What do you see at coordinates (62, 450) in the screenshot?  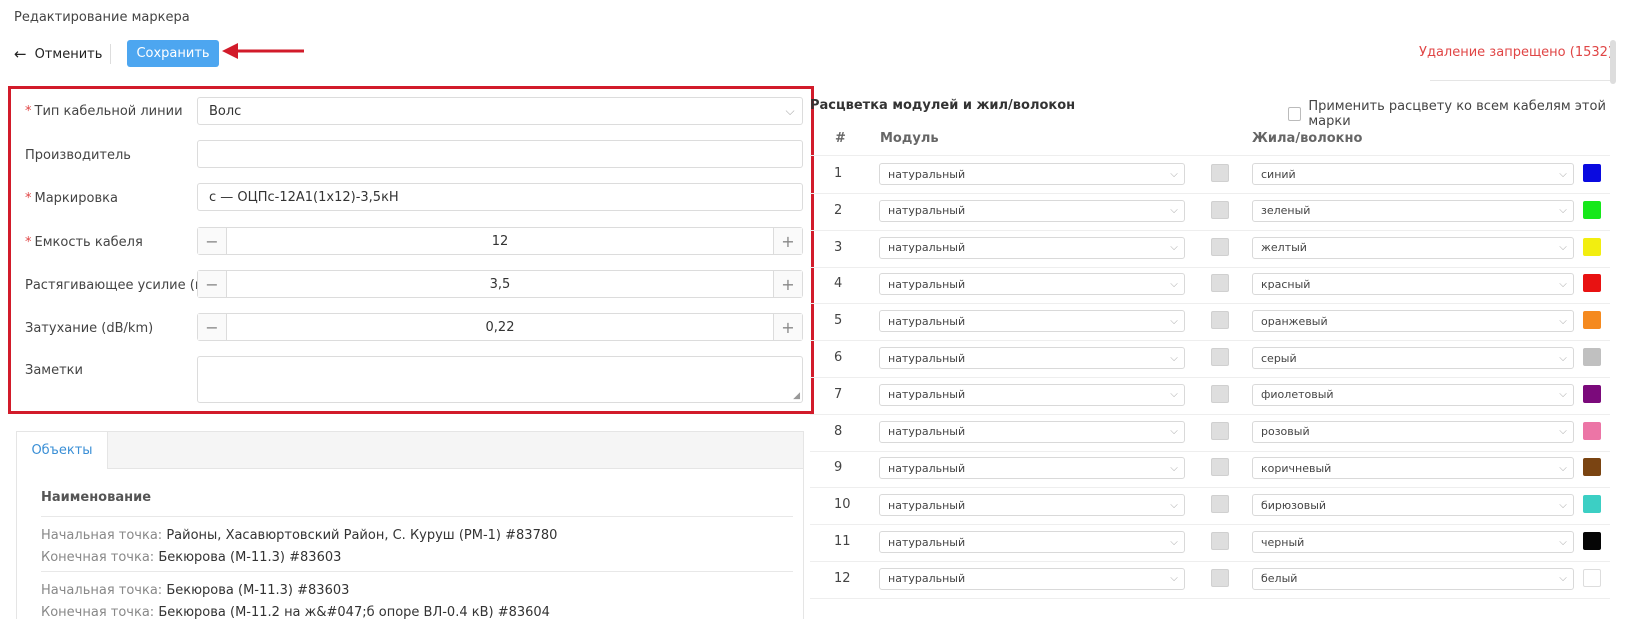 I see `tab-objects: Объекты` at bounding box center [62, 450].